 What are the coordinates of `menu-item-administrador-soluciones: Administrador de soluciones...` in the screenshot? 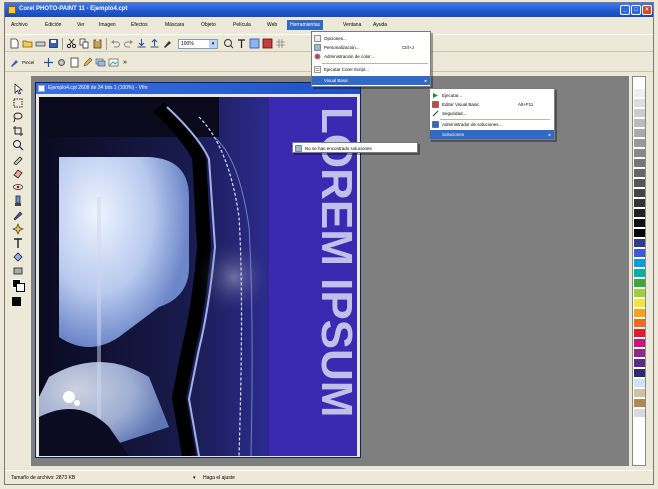 It's located at (492, 124).